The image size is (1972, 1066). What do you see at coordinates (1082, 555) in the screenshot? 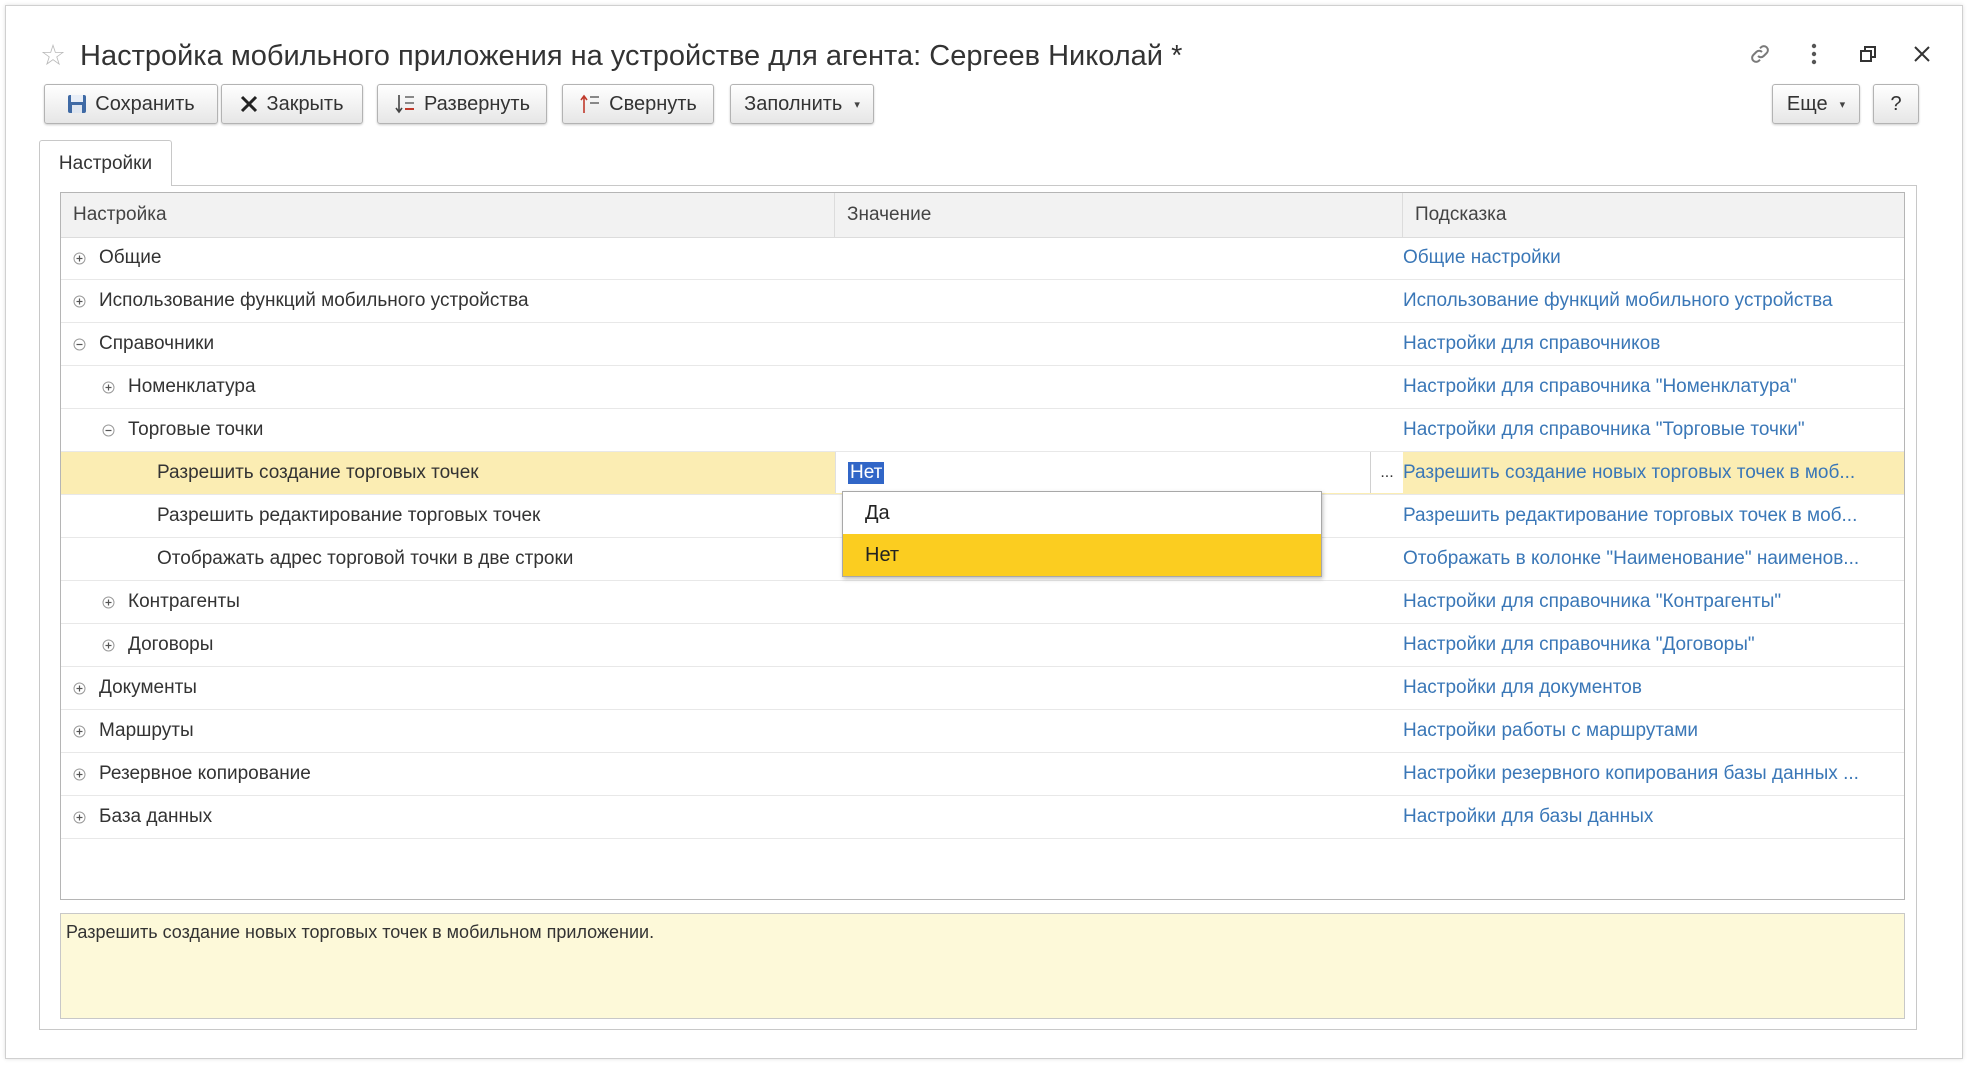
I see `dropdown-option-no: Нет` at bounding box center [1082, 555].